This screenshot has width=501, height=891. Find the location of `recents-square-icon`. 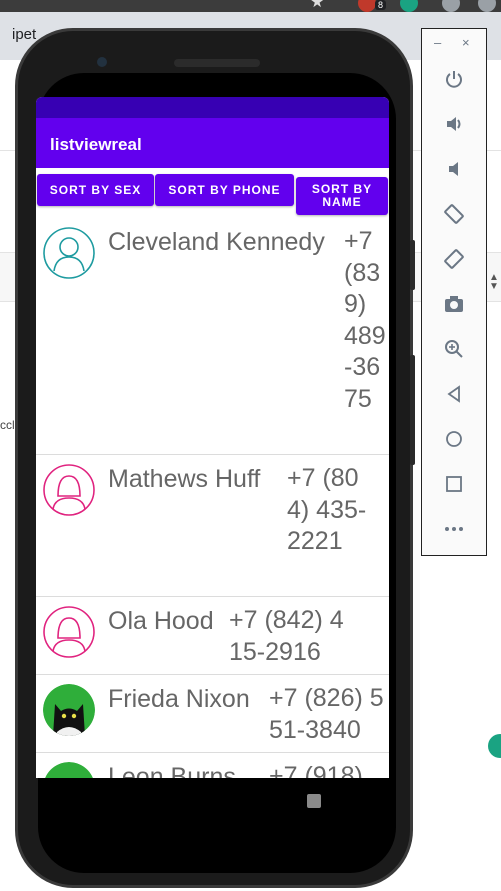

recents-square-icon is located at coordinates (314, 801).